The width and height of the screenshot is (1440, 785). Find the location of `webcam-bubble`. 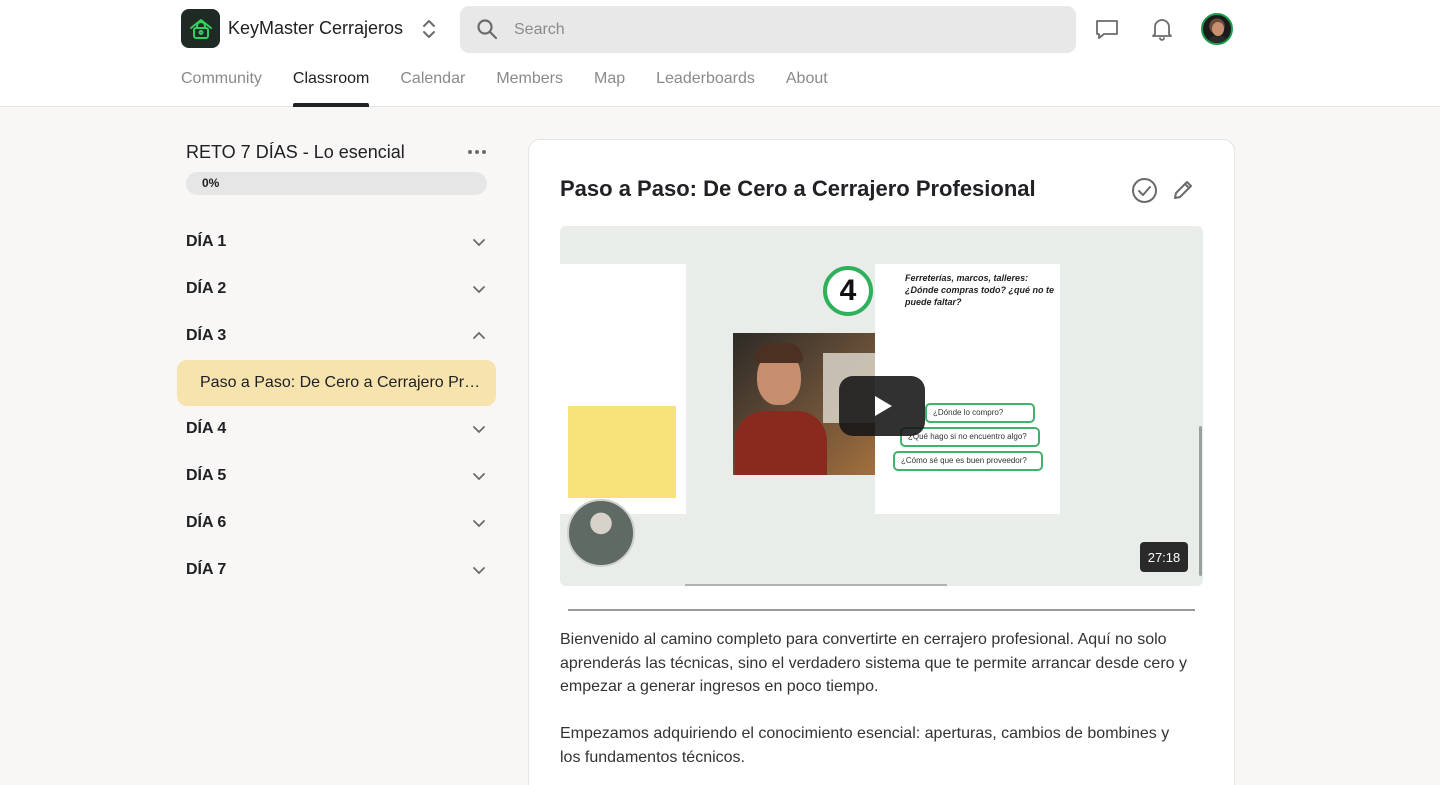

webcam-bubble is located at coordinates (601, 533).